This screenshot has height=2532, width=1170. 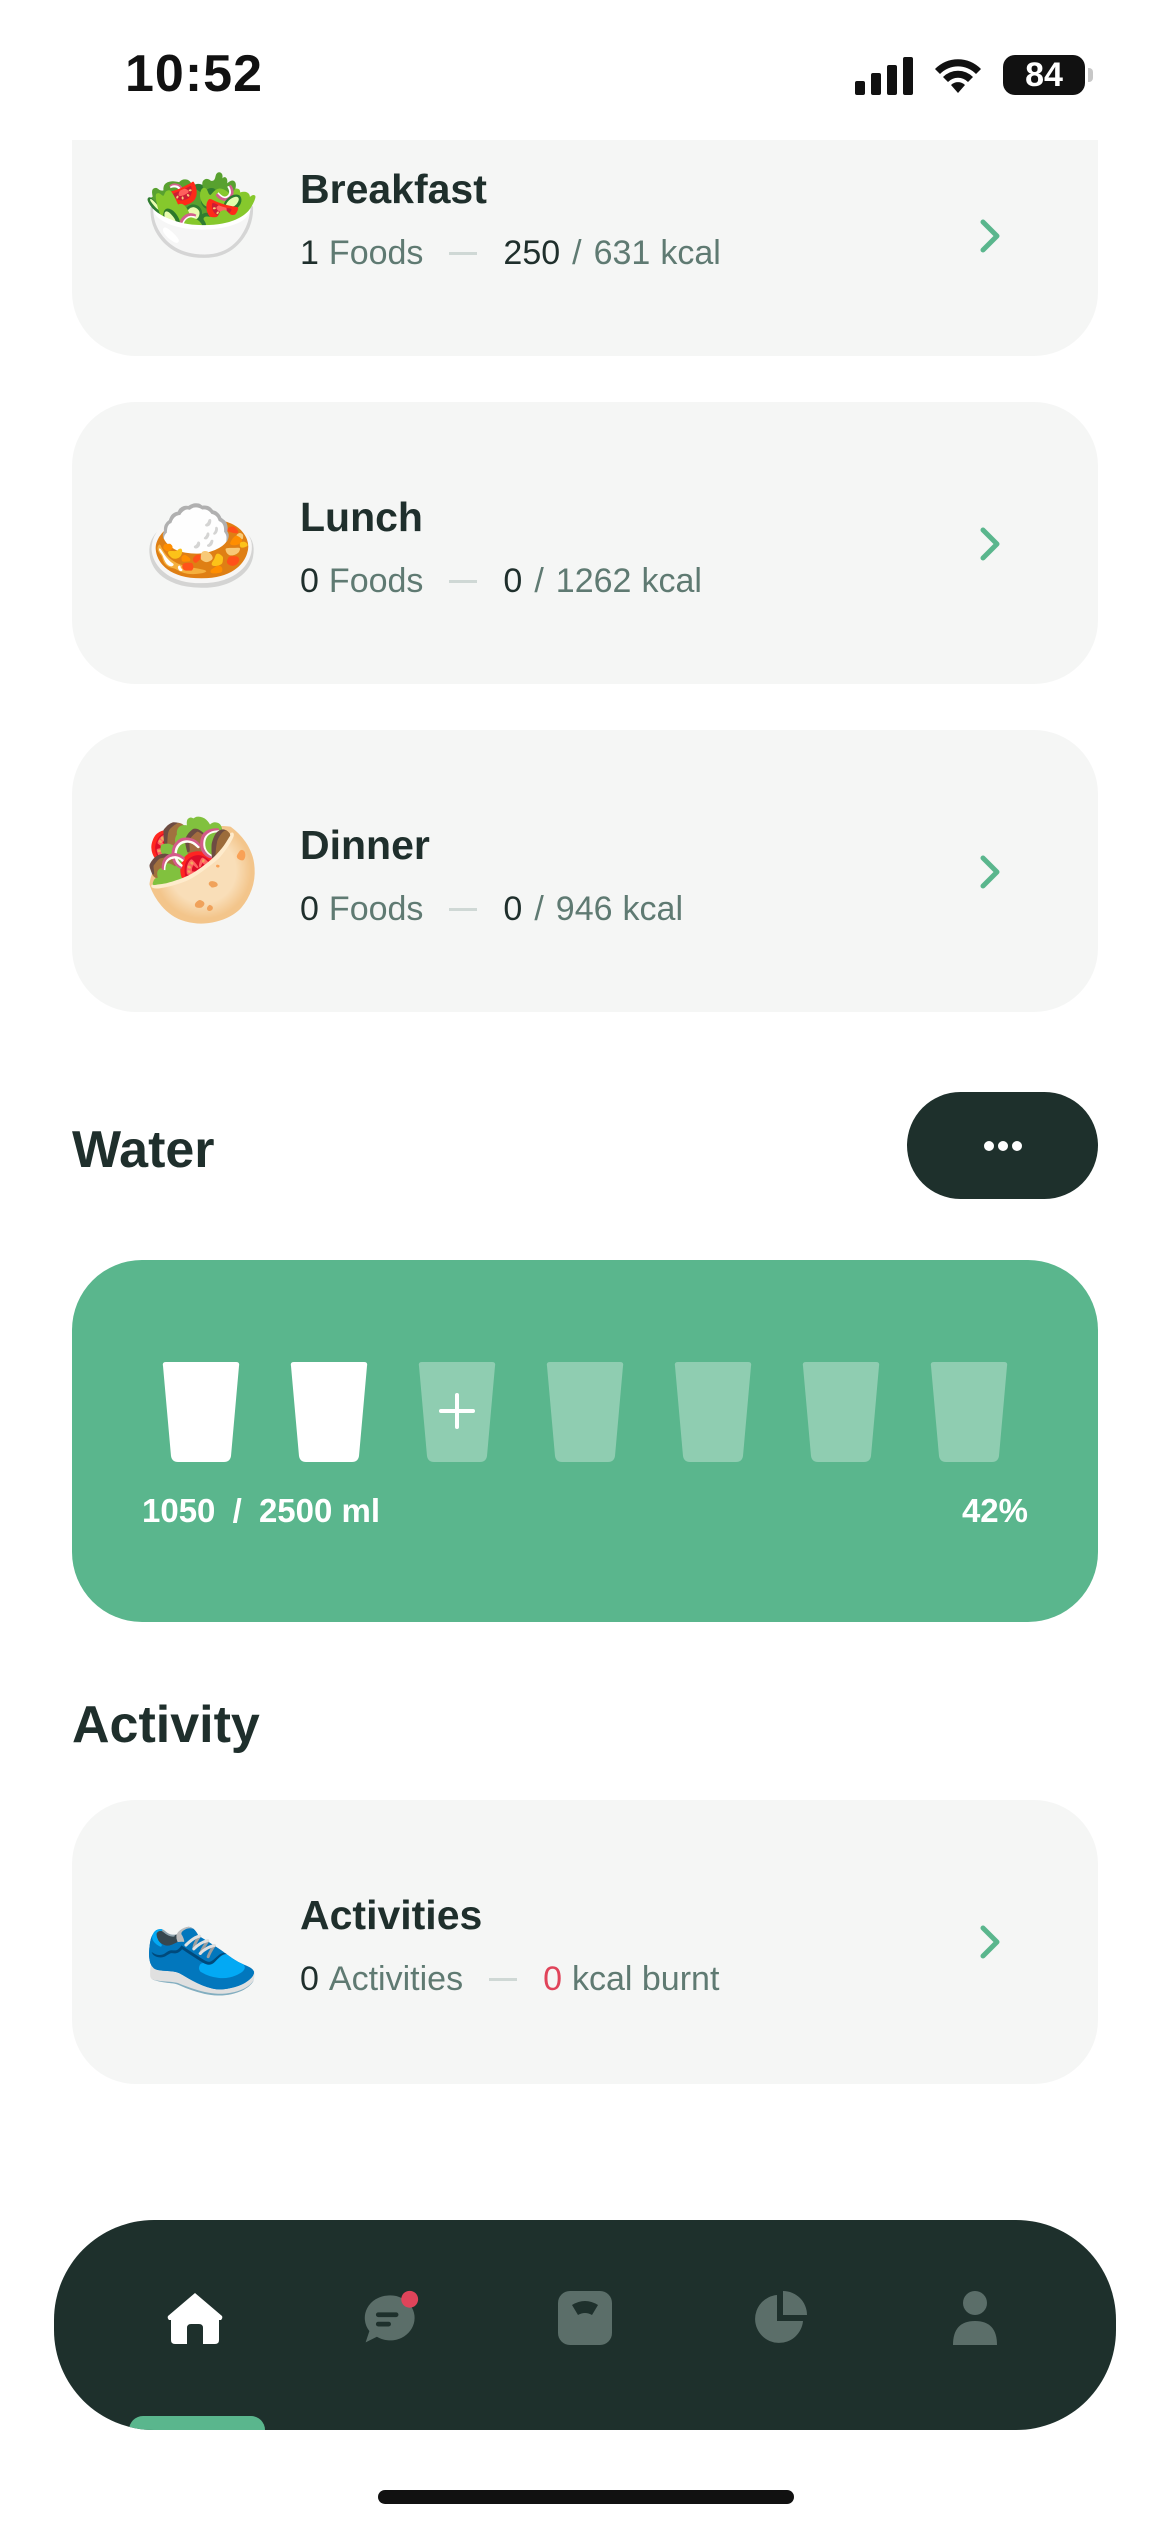 What do you see at coordinates (396, 1979) in the screenshot?
I see `activities-label: Activities` at bounding box center [396, 1979].